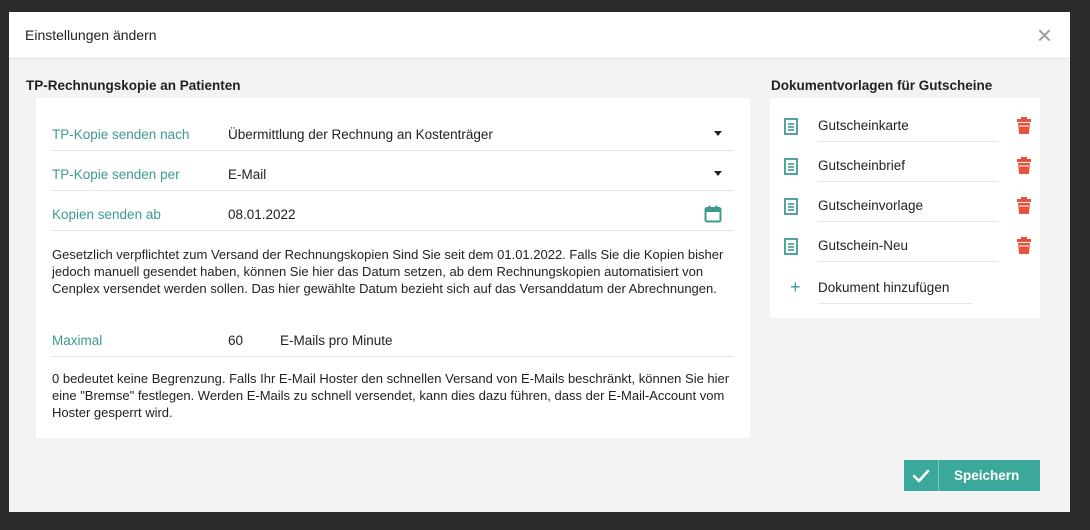 The width and height of the screenshot is (1090, 530). I want to click on add-document-label: Dokument hinzufügen, so click(895, 289).